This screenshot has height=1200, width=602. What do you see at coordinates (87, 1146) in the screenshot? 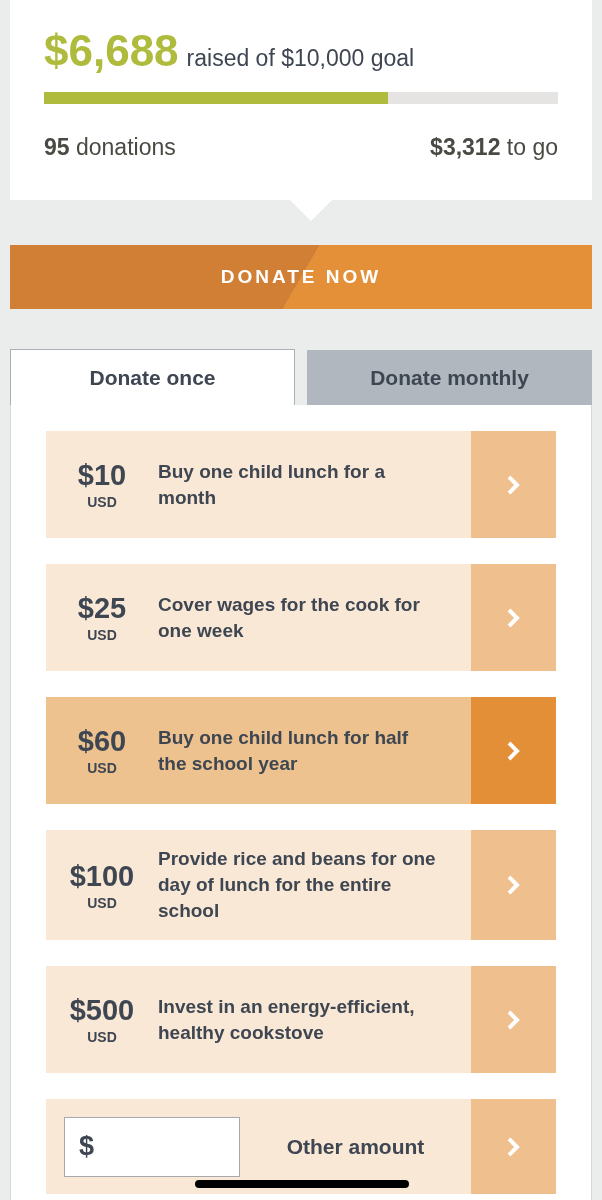
I see `currency-symbol: $` at bounding box center [87, 1146].